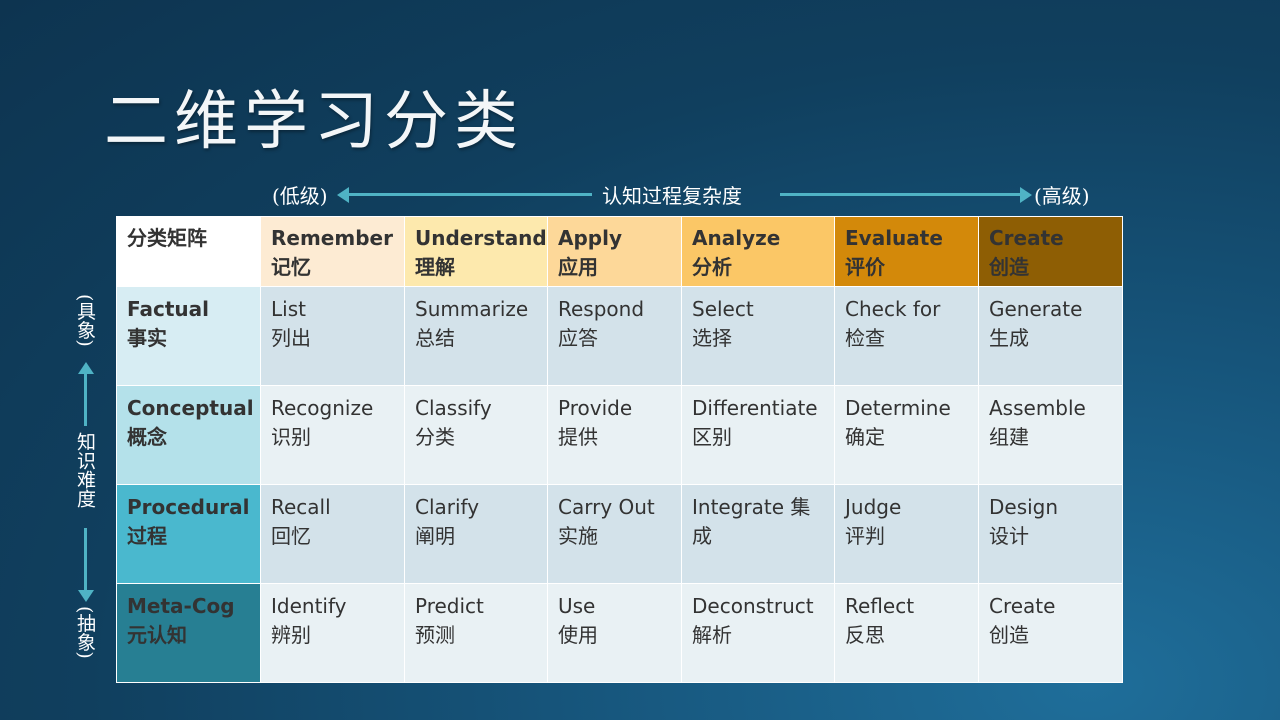  What do you see at coordinates (1026, 195) in the screenshot?
I see `arrow-right-icon` at bounding box center [1026, 195].